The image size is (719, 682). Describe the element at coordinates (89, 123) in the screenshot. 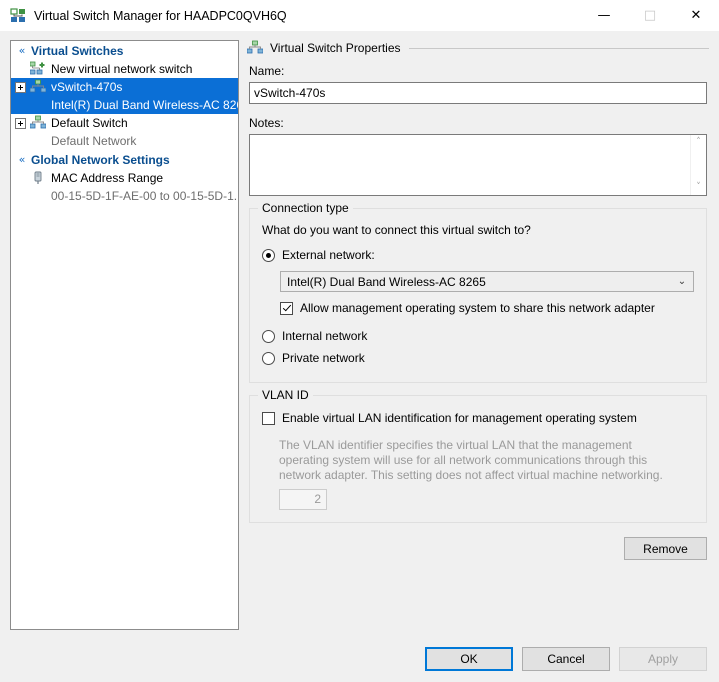

I see `tree-item-label: Default Switch` at that location.